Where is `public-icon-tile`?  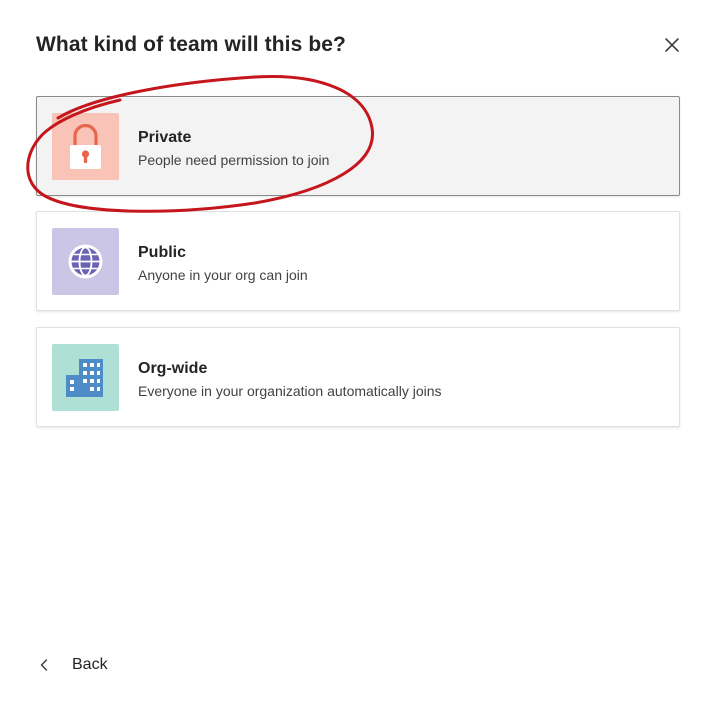 public-icon-tile is located at coordinates (85, 261).